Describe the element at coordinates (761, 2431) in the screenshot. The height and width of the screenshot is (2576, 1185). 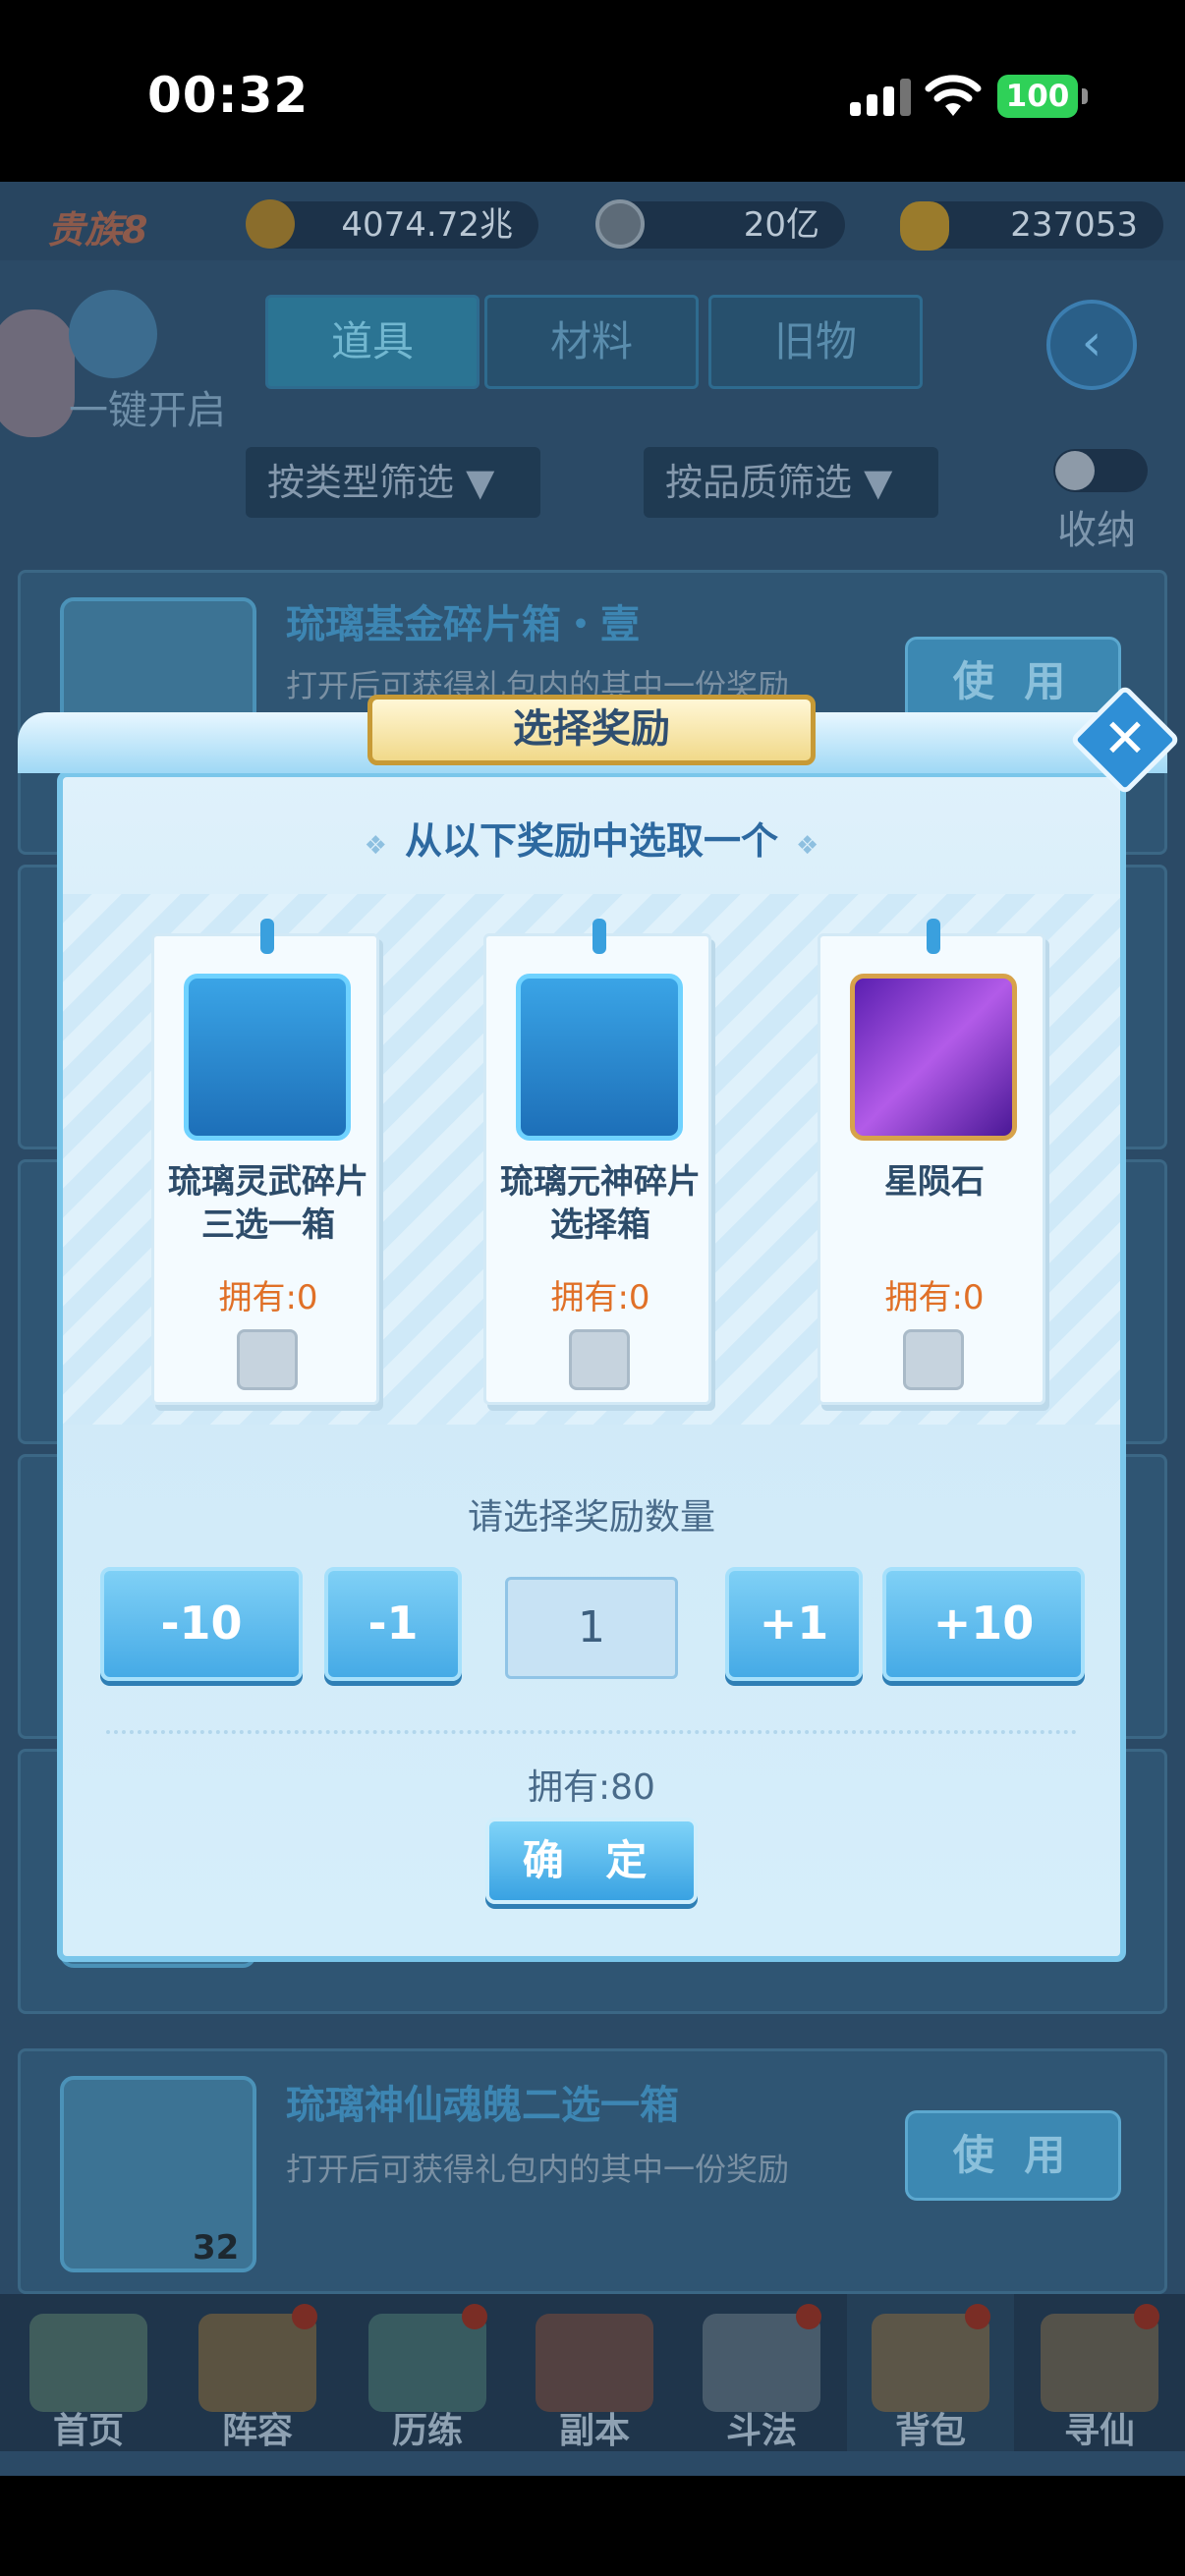
I see `nav-label: 斗法` at that location.